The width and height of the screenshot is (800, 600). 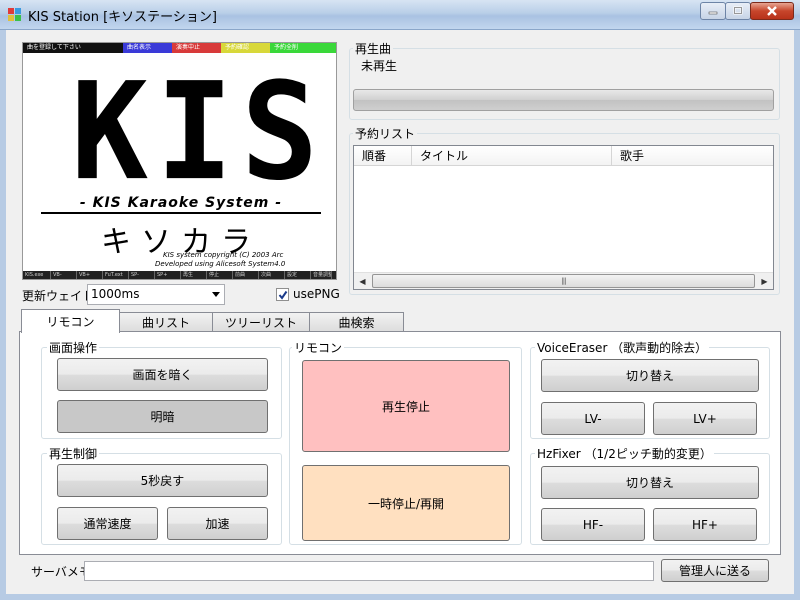 I want to click on bottom-bar-item: 設定, so click(x=298, y=275).